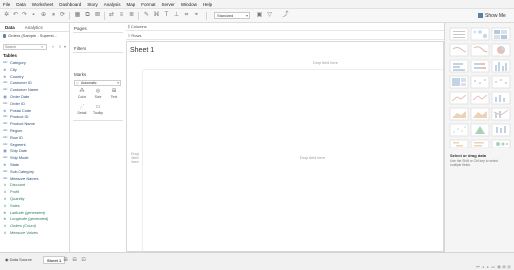 The image size is (514, 270). What do you see at coordinates (36, 199) in the screenshot?
I see `field-quantity: # Quantity` at bounding box center [36, 199].